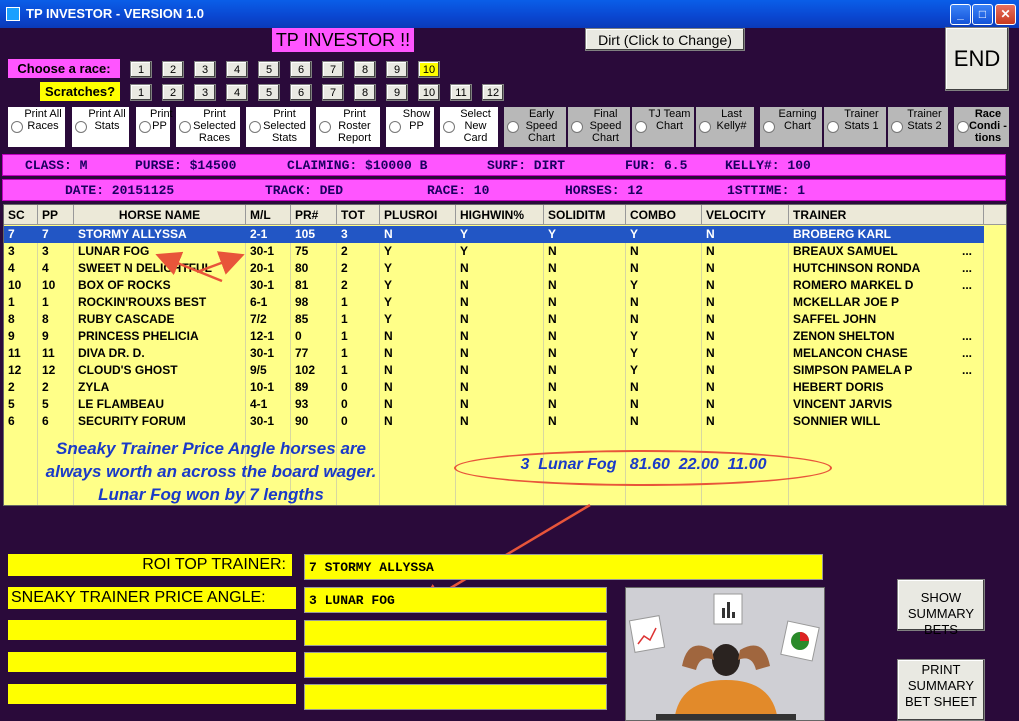  Describe the element at coordinates (918, 127) in the screenshot. I see `option-trainer-stats-2: Trainer Stats 2` at that location.